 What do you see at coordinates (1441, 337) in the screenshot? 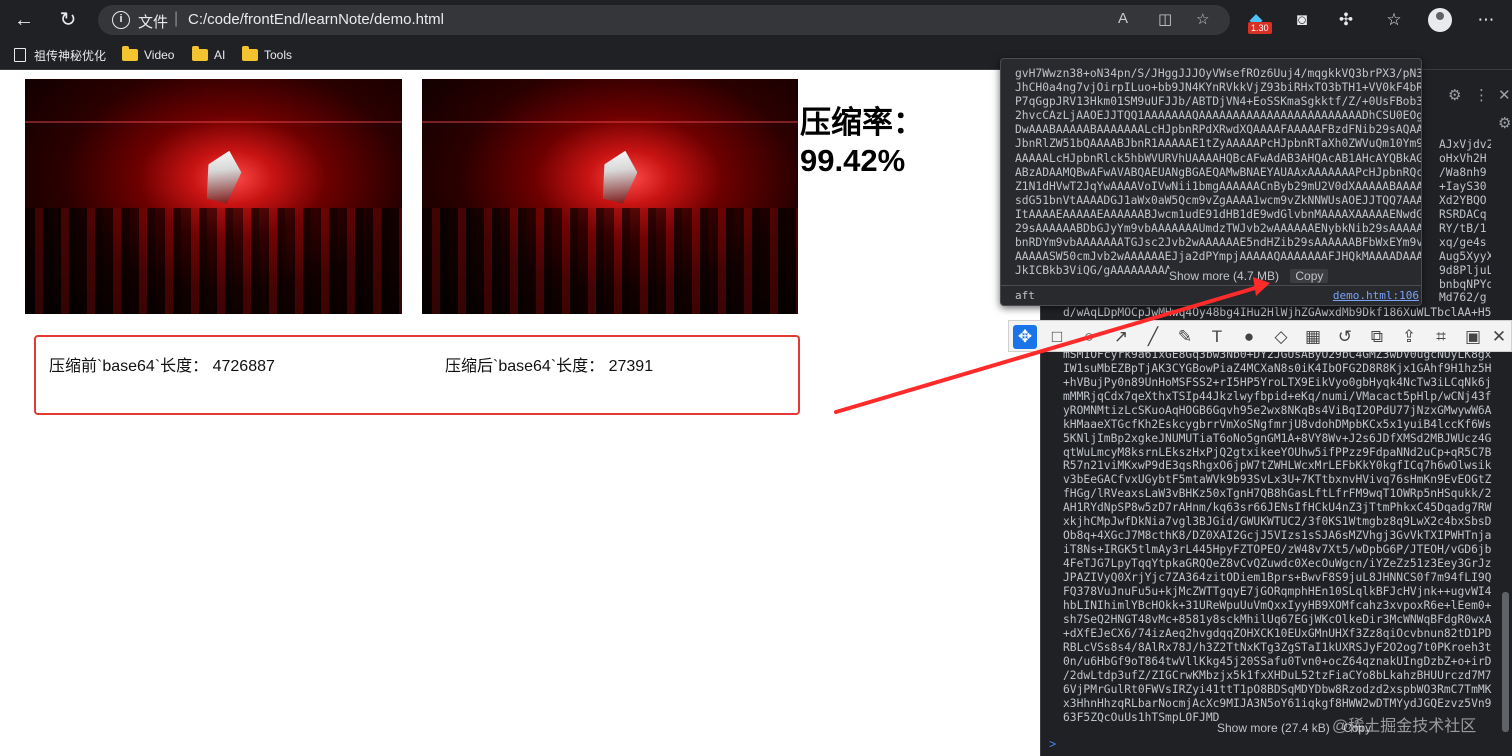
I see `pin-icon: ⌗` at bounding box center [1441, 337].